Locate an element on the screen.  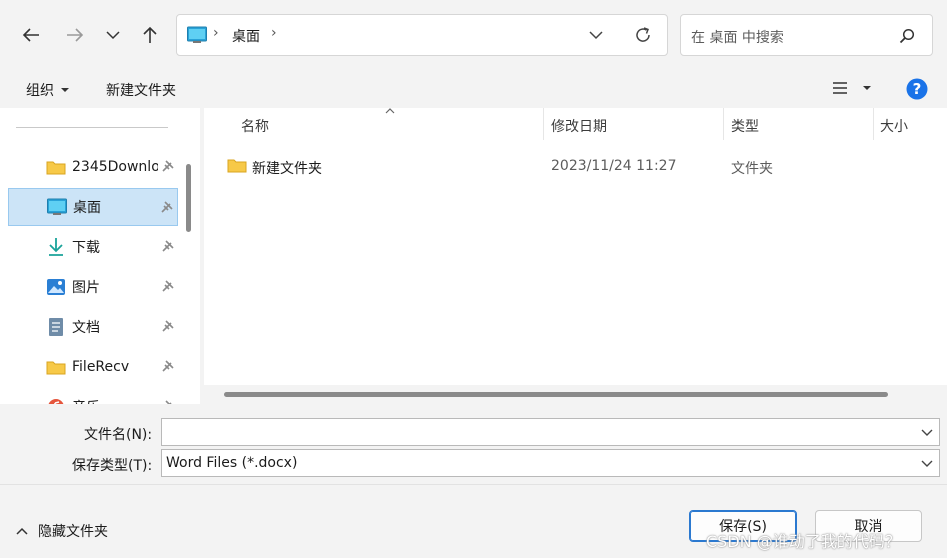
sidebar-item-label: 2345Downloads is located at coordinates (115, 167).